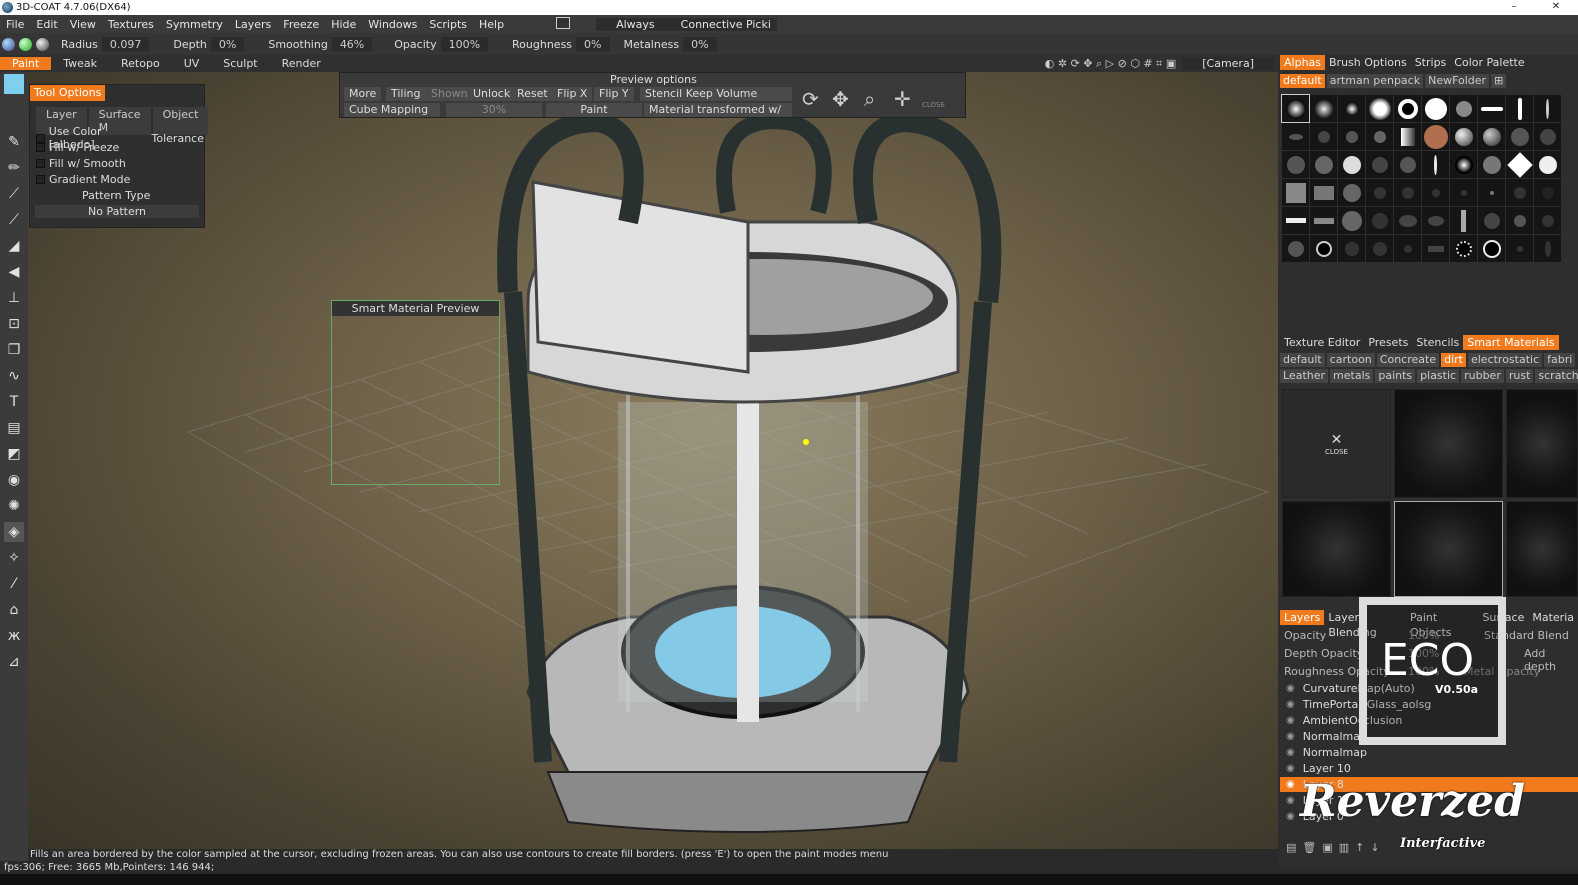 The image size is (1578, 885). I want to click on tab-stencils: Stencils, so click(1437, 342).